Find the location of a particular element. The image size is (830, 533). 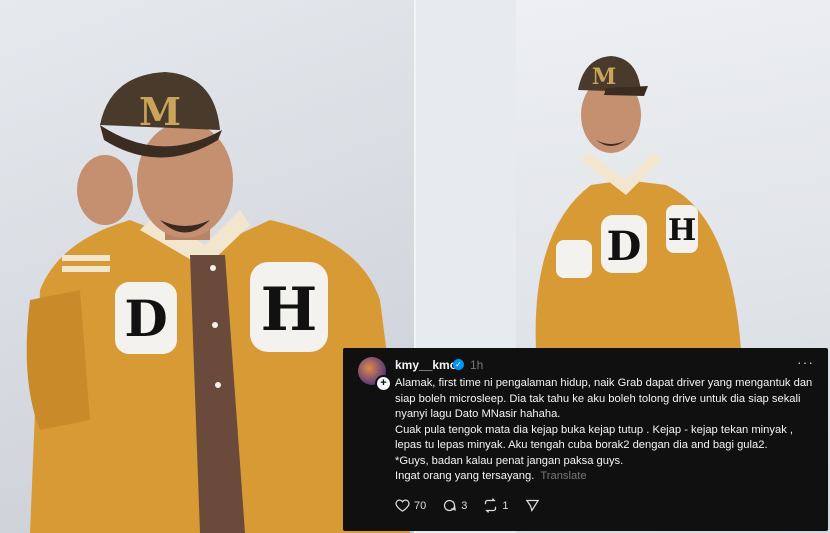

post-actions: 70 3 1 is located at coordinates (467, 505).